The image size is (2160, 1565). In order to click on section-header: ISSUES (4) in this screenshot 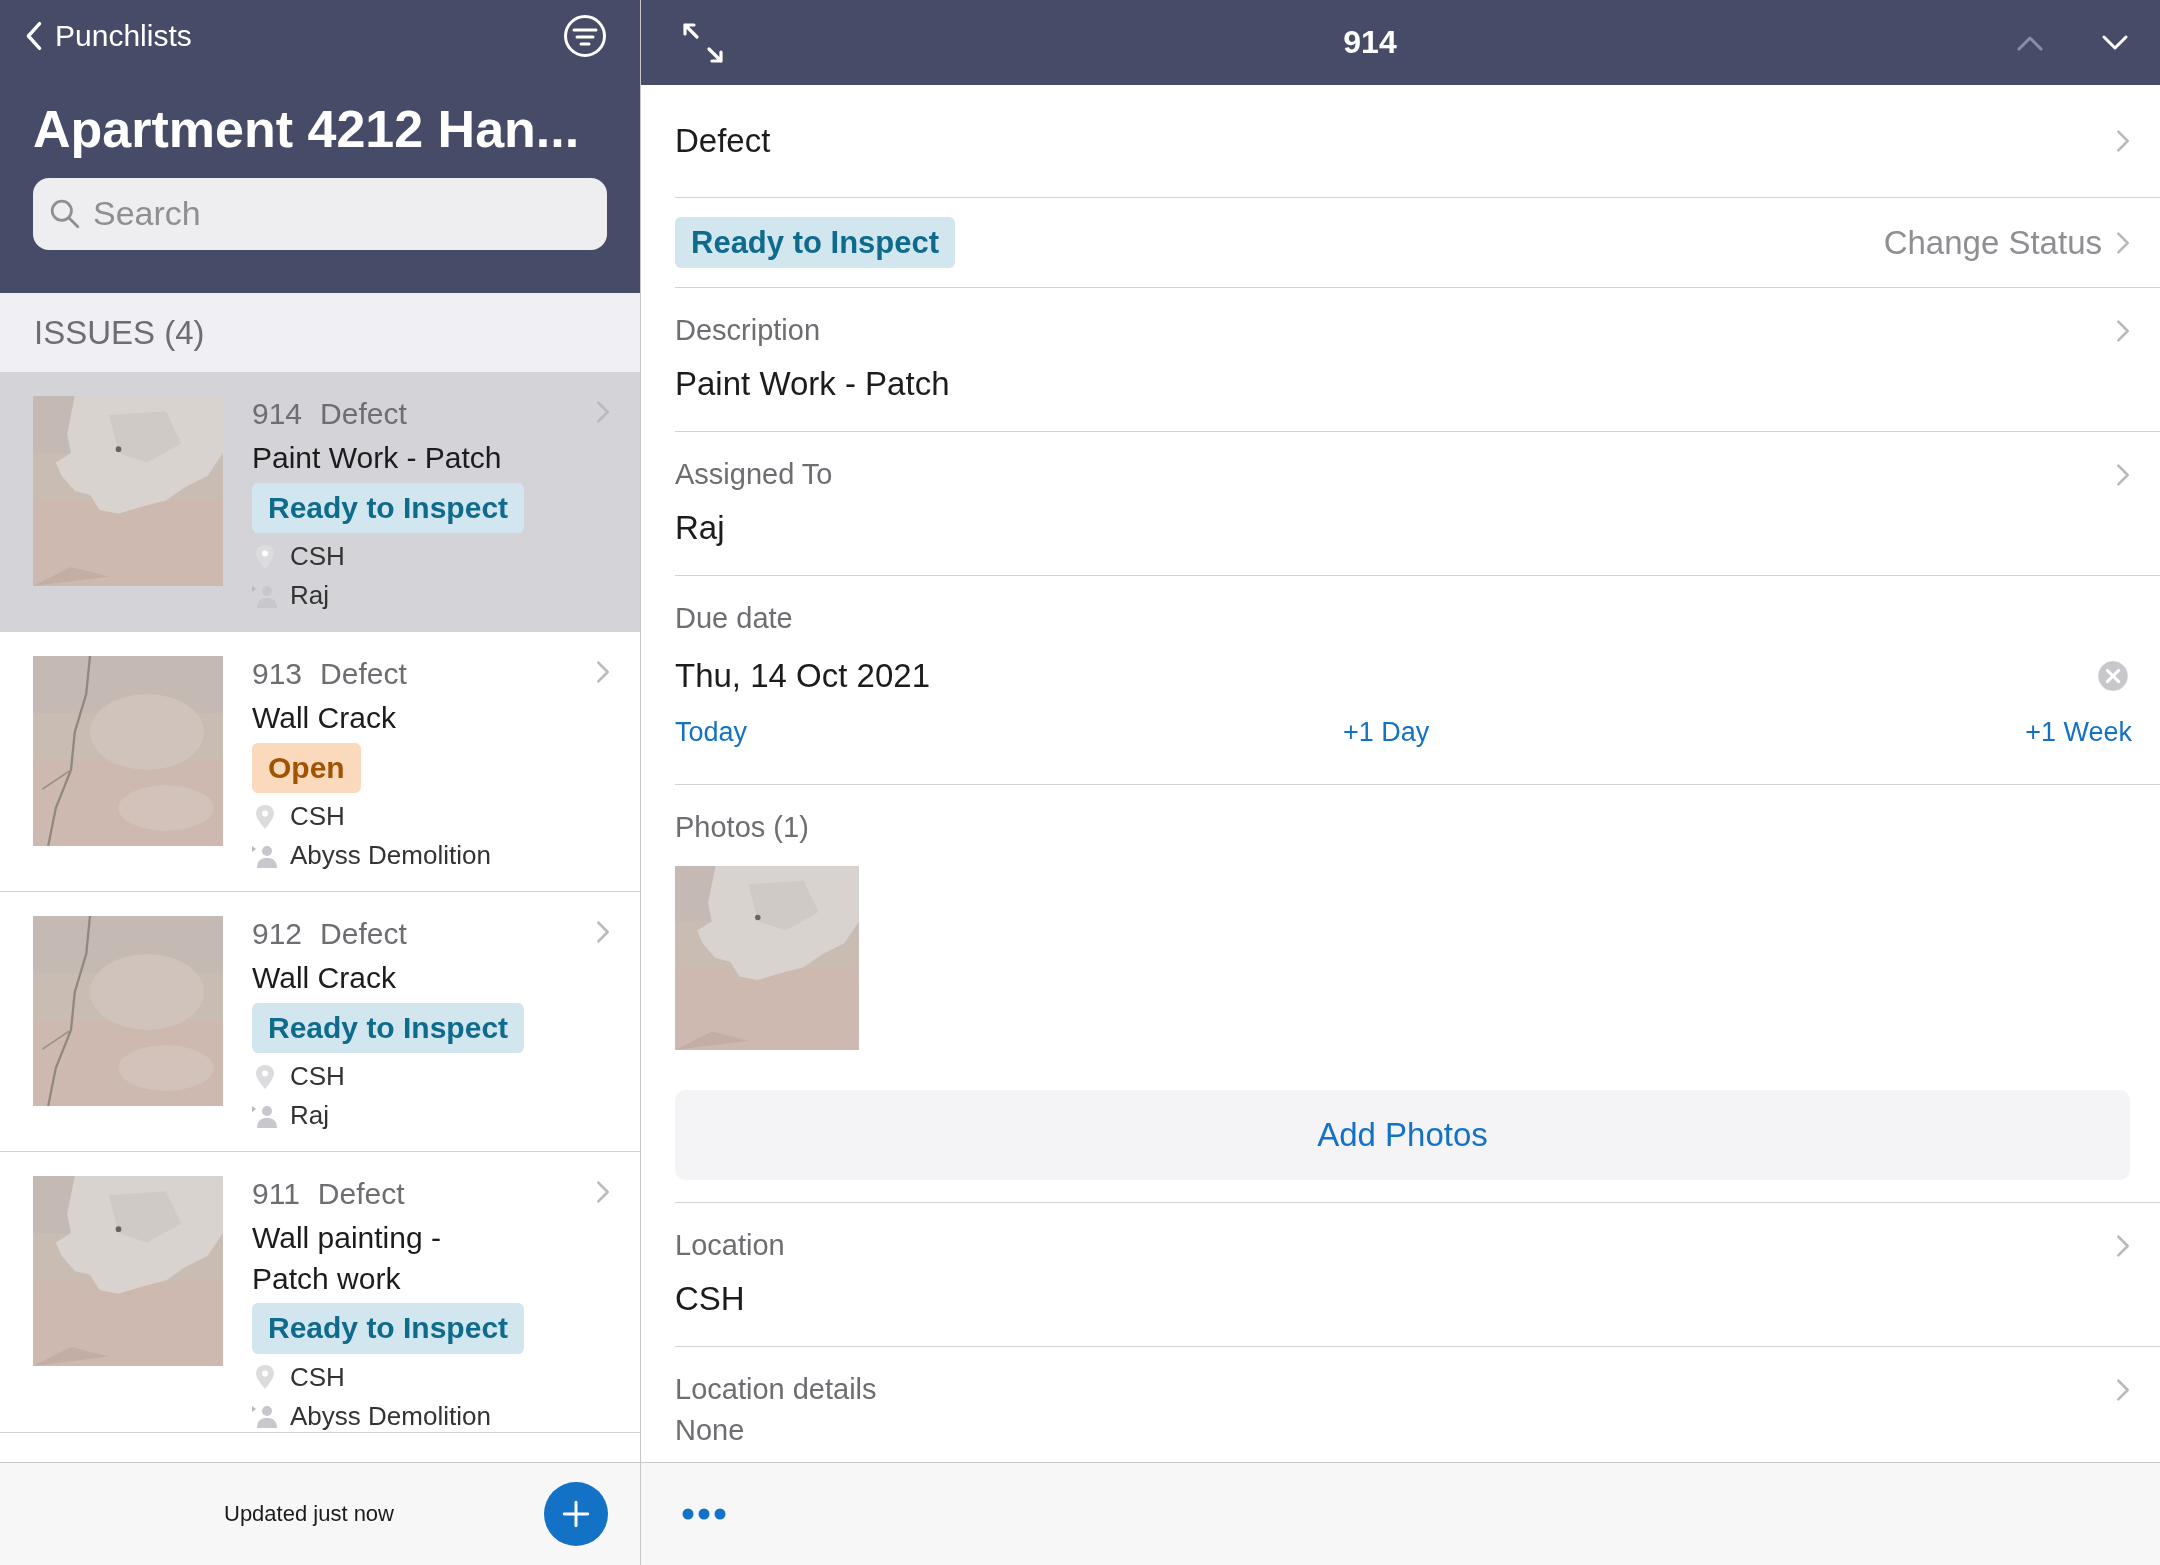, I will do `click(320, 332)`.